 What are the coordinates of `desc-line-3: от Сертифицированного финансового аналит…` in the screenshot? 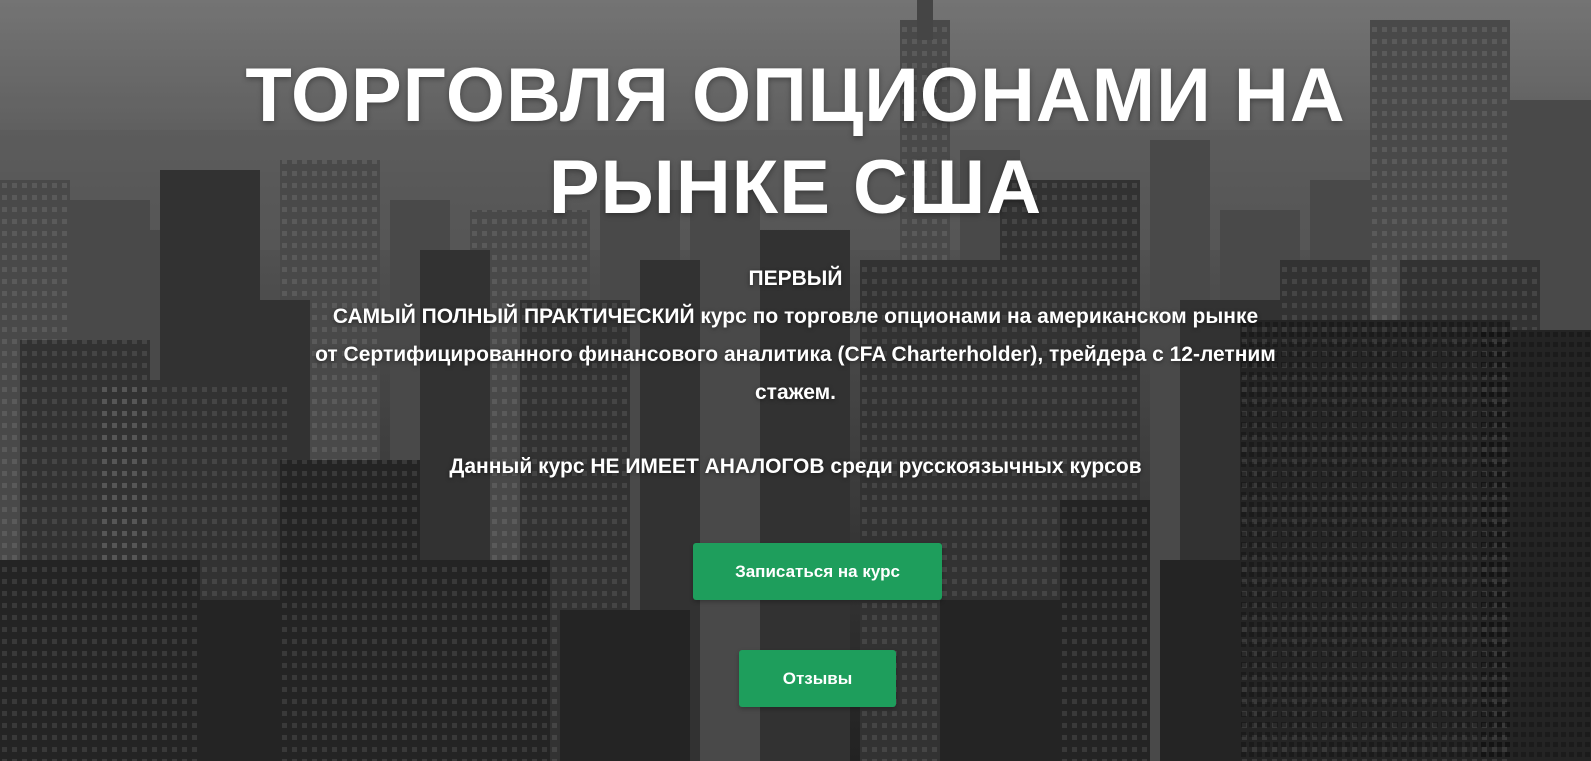 It's located at (795, 354).